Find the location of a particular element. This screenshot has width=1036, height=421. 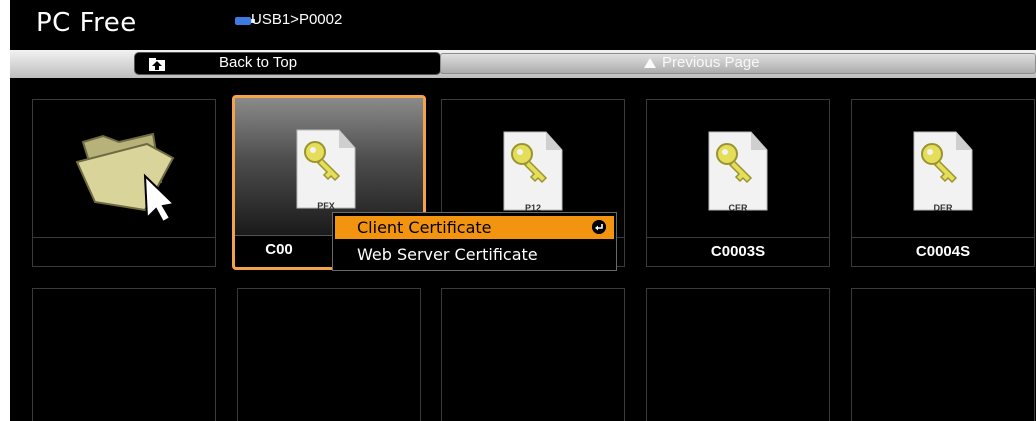

usb-icon is located at coordinates (245, 21).